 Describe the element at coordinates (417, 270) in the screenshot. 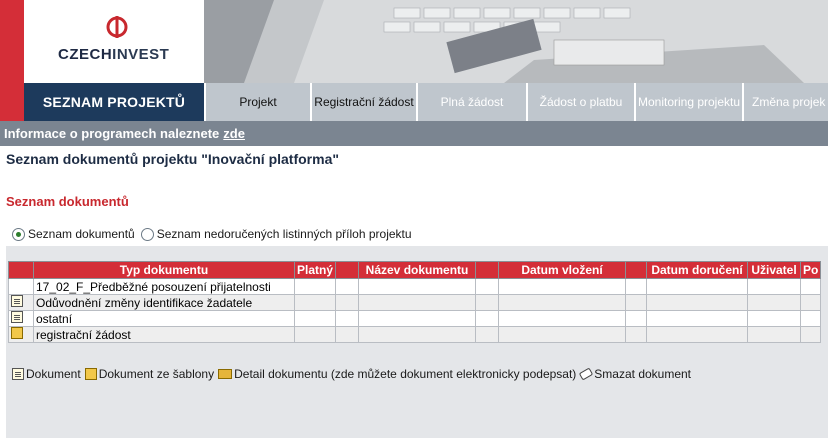

I see `col-nazev-dokumentu: Název dokumentu` at that location.